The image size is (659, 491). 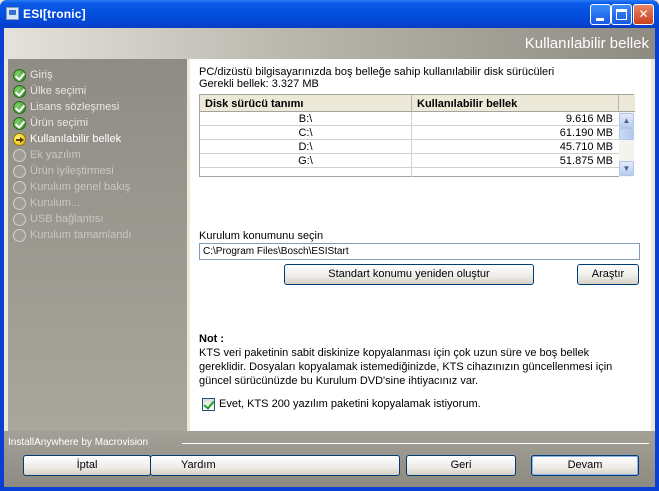 I want to click on install-location-input: C:\Program Files\Bosch\ESIStart, so click(x=419, y=251).